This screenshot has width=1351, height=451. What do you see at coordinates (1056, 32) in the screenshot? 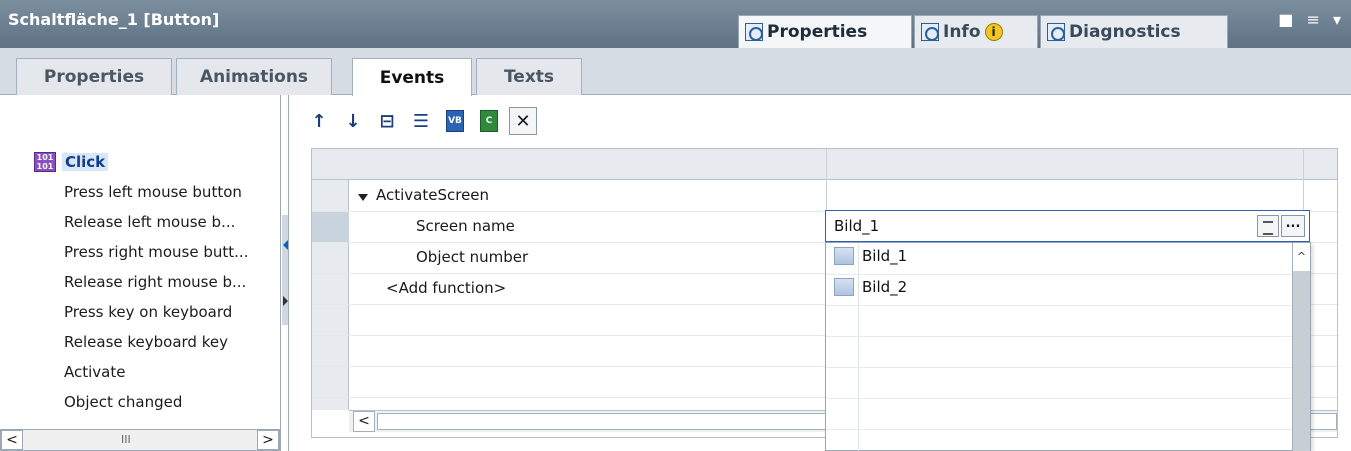
I see `diagnostics-icon` at bounding box center [1056, 32].